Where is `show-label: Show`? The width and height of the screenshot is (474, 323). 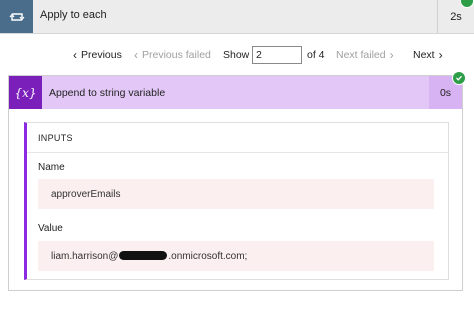 show-label: Show is located at coordinates (236, 55).